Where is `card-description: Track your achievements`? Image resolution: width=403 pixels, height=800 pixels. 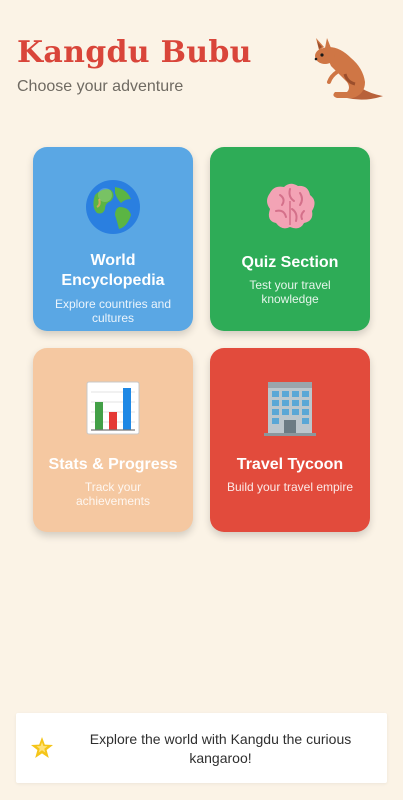 card-description: Track your achievements is located at coordinates (113, 494).